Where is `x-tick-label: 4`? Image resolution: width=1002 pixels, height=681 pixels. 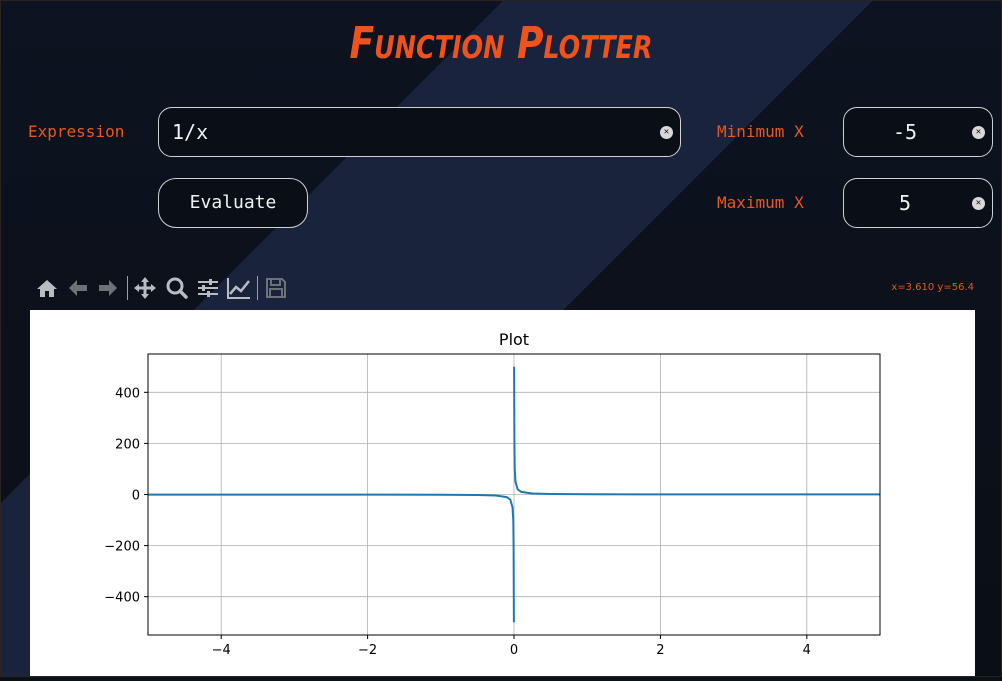 x-tick-label: 4 is located at coordinates (807, 650).